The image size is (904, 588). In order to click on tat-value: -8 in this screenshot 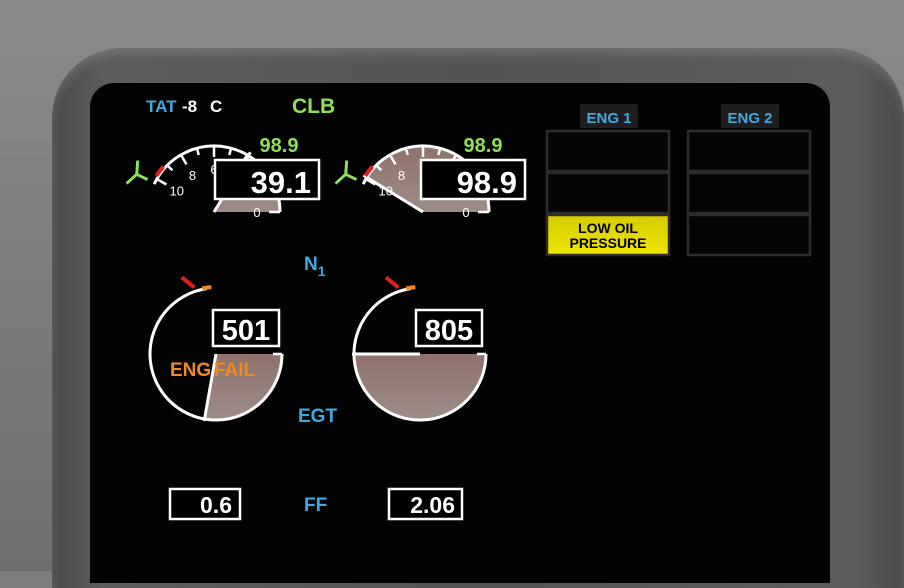, I will do `click(189, 106)`.